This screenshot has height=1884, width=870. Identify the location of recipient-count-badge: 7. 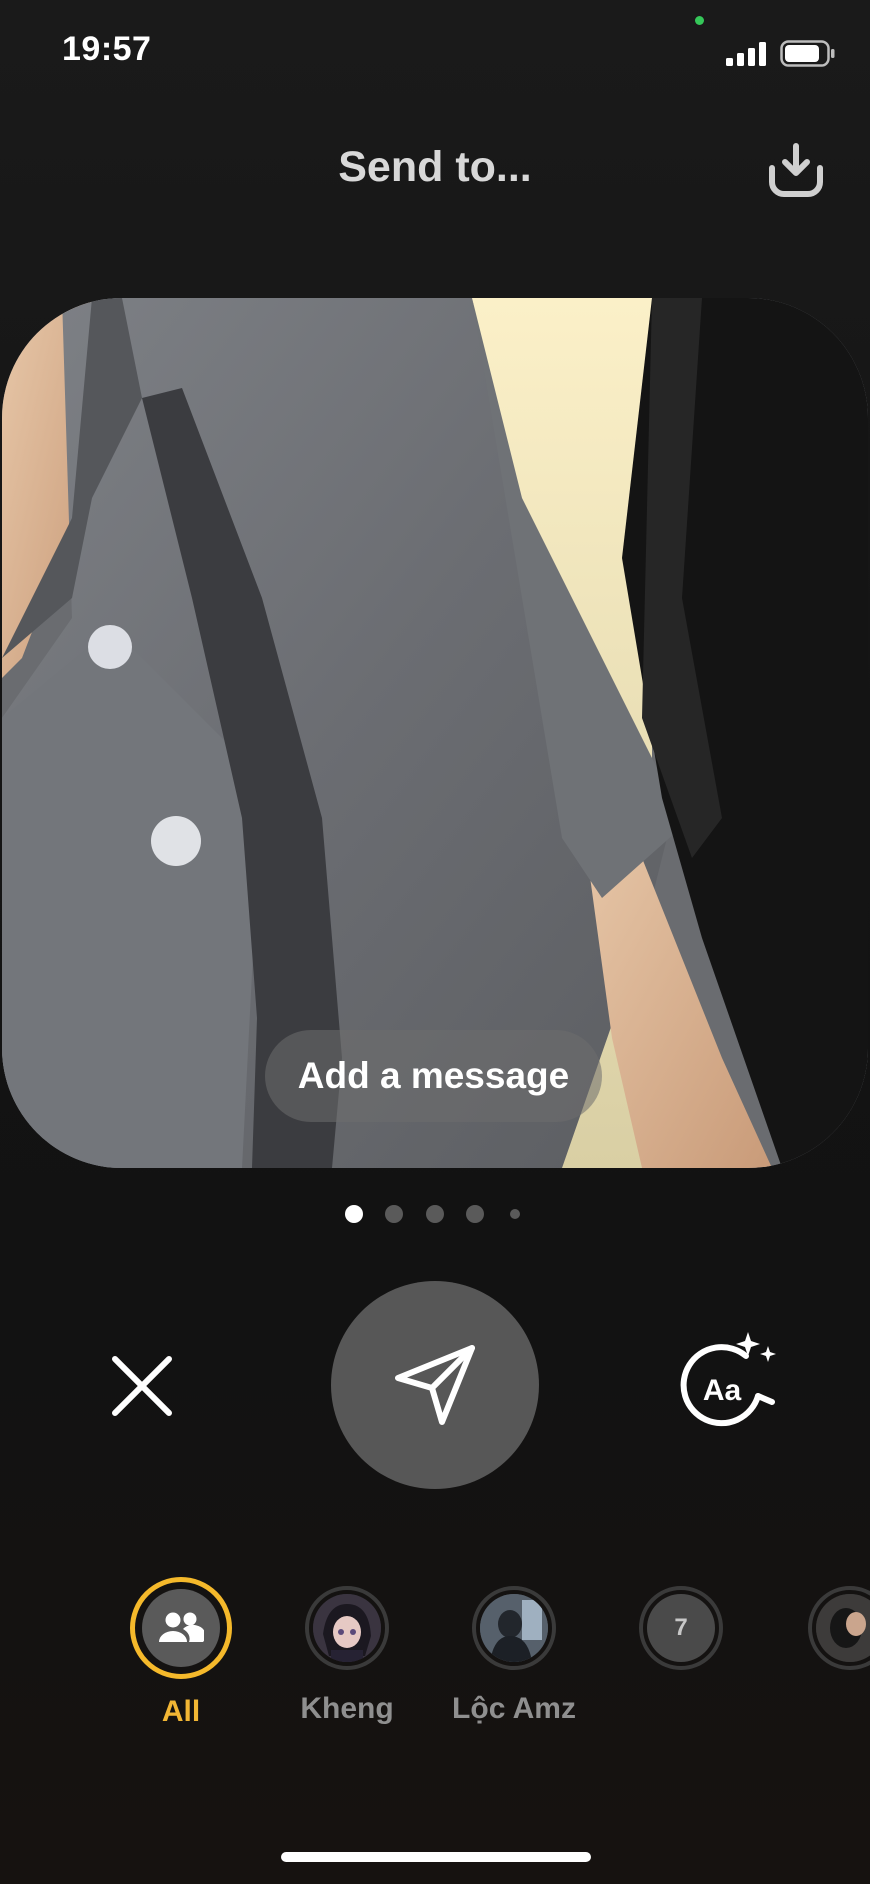
(681, 1627).